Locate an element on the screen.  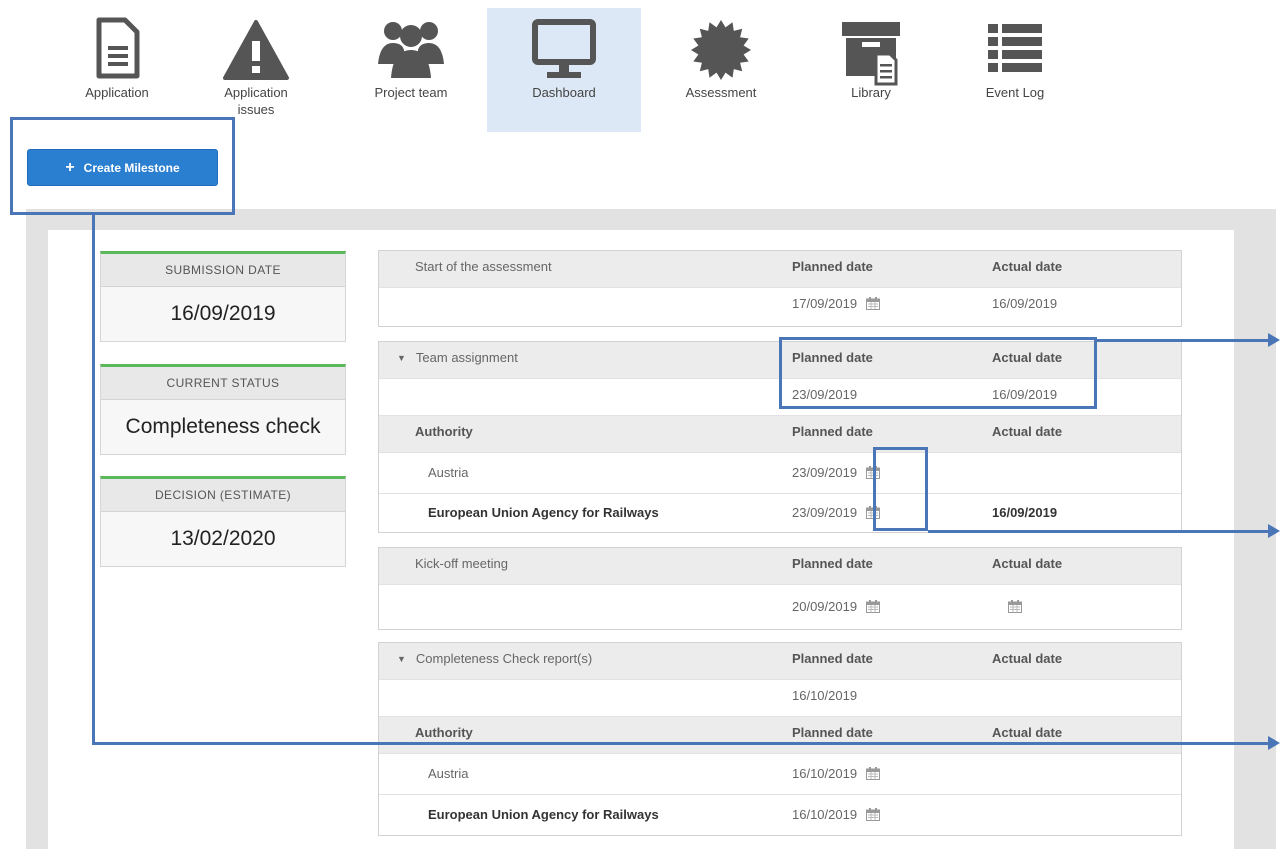
nav-project-team: Project team is located at coordinates (411, 70).